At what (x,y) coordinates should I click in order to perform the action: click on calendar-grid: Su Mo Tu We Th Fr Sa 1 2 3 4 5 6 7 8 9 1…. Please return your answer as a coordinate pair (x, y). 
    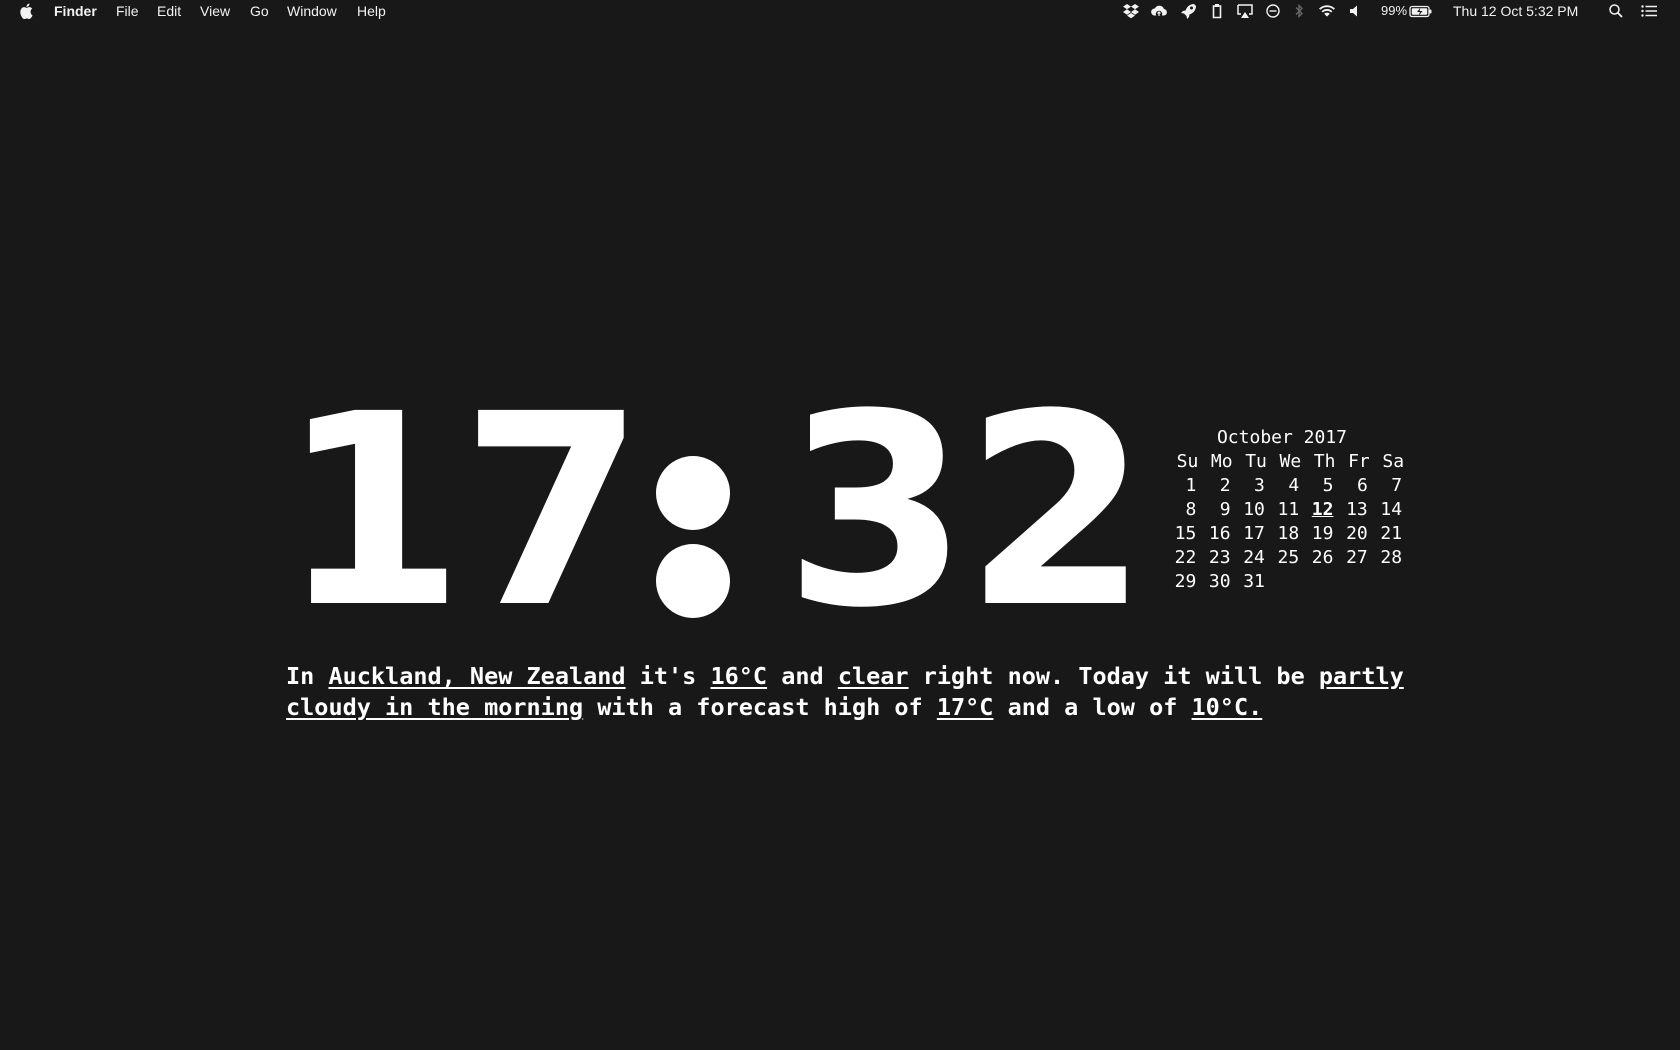
    Looking at the image, I should click on (1284, 522).